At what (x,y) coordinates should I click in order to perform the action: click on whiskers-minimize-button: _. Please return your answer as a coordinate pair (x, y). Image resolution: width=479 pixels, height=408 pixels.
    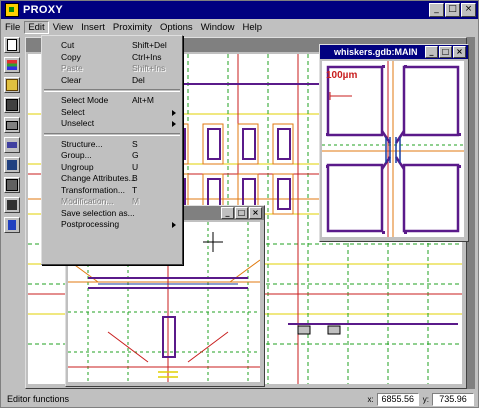
    Looking at the image, I should click on (431, 52).